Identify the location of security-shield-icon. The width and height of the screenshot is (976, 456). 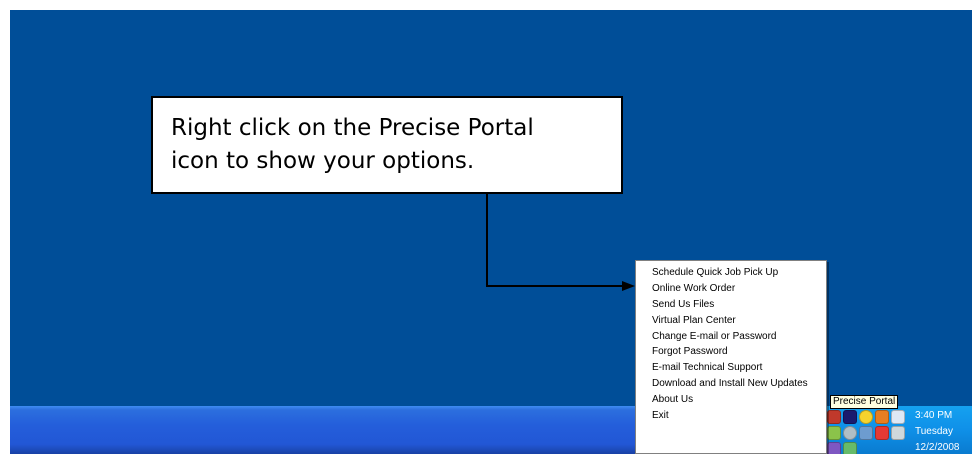
(850, 417).